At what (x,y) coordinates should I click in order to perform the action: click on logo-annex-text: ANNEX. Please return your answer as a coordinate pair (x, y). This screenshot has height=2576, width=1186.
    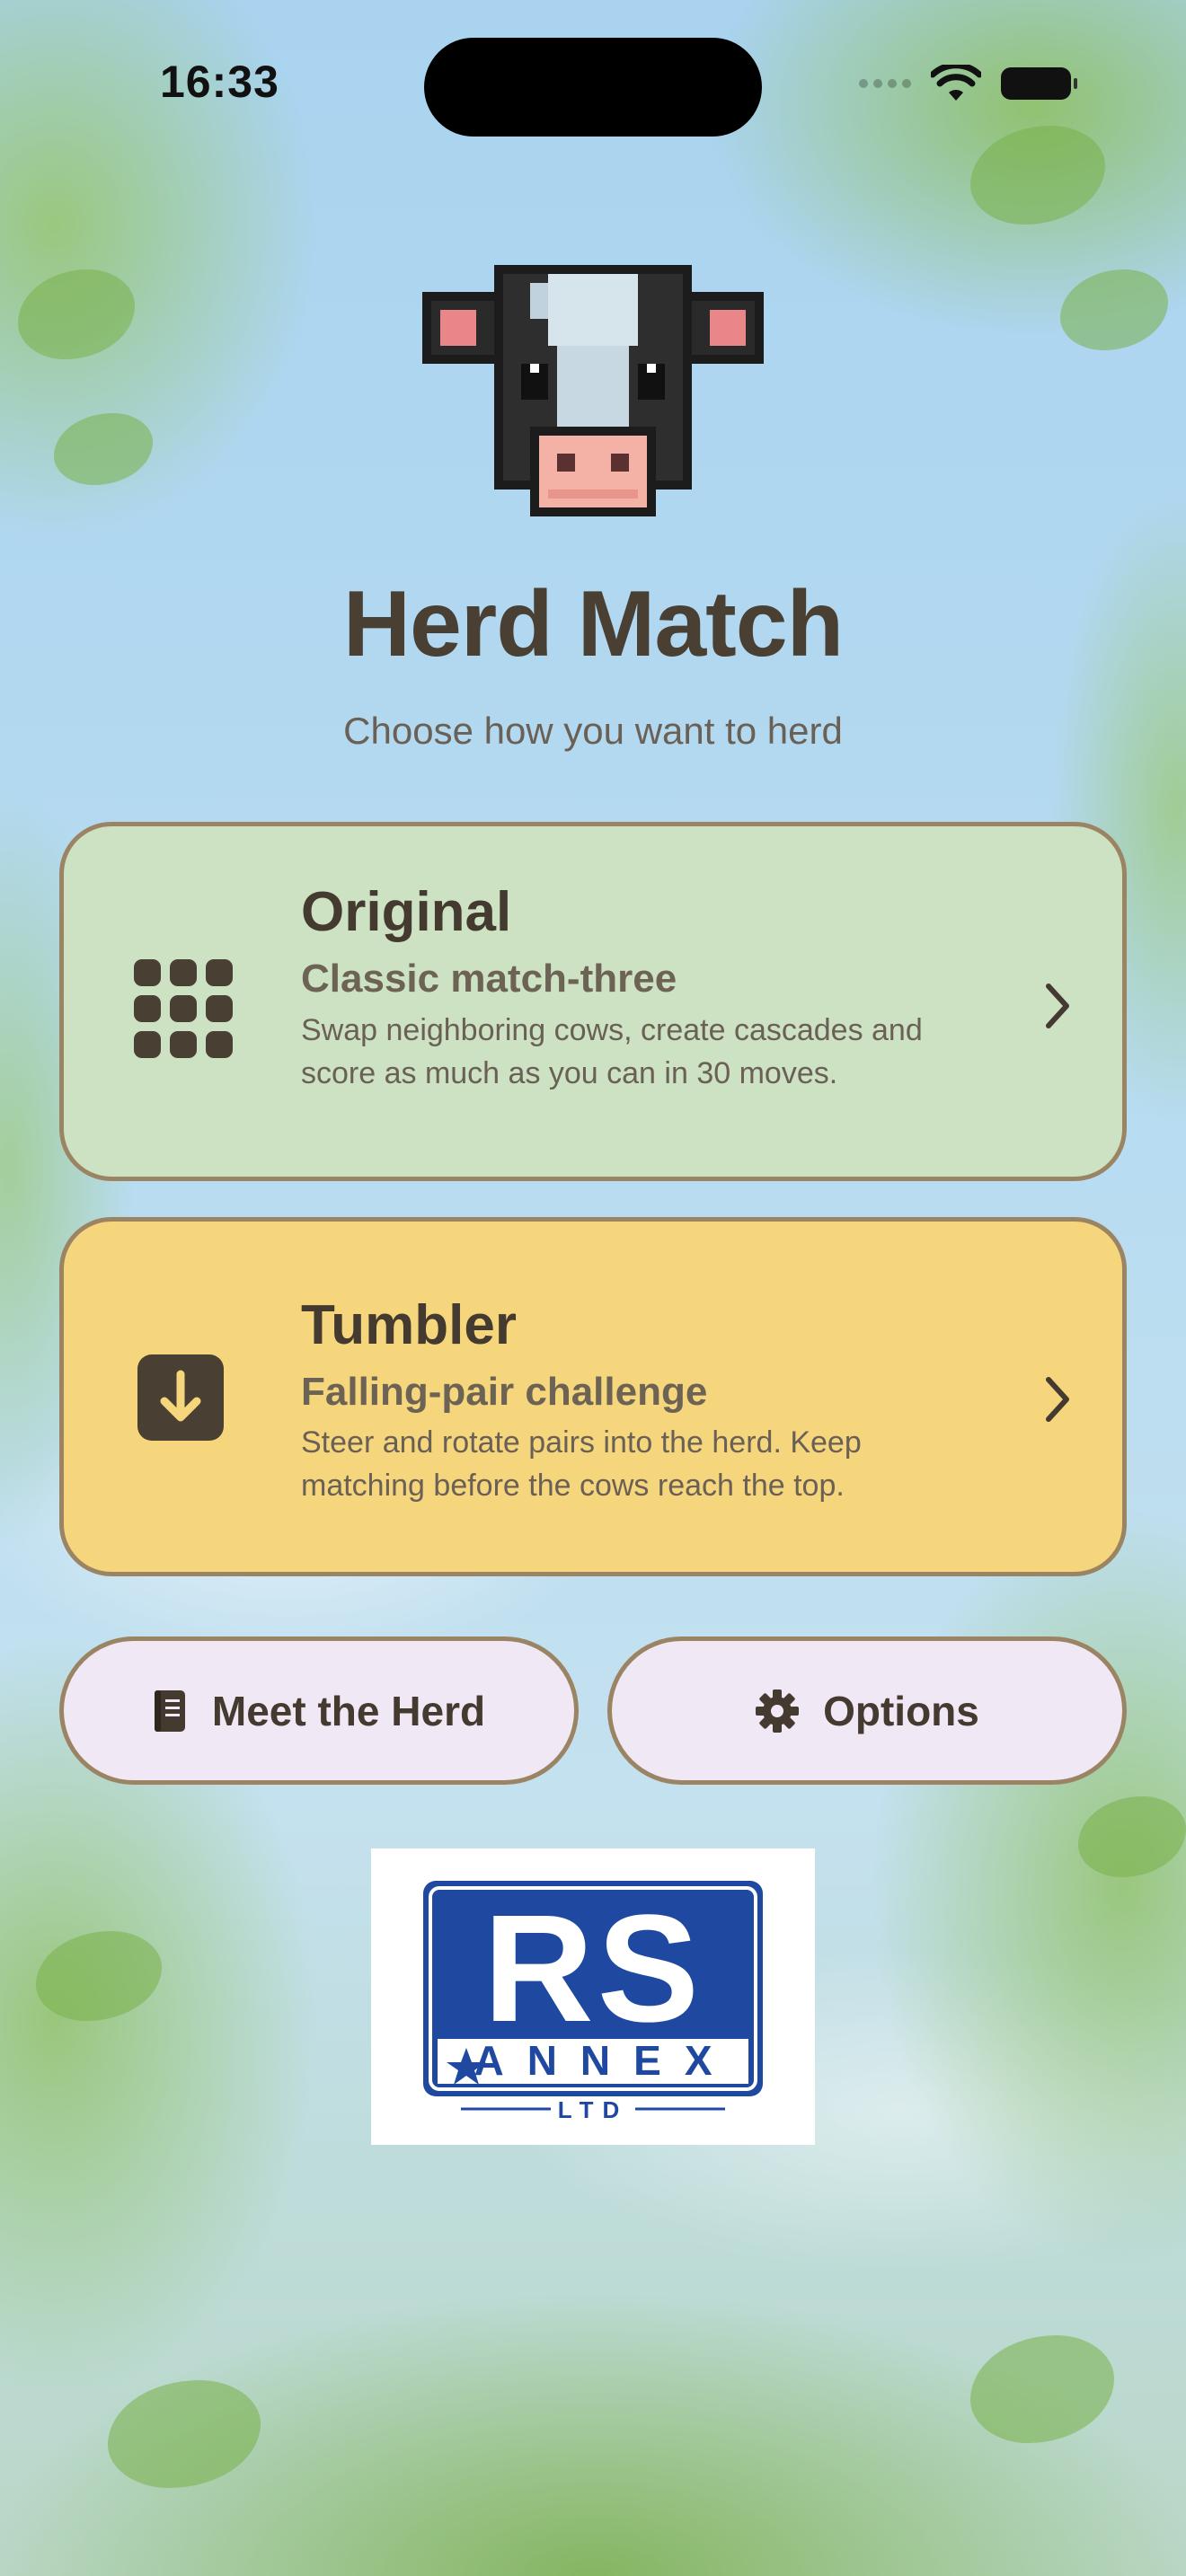
    Looking at the image, I should click on (604, 2060).